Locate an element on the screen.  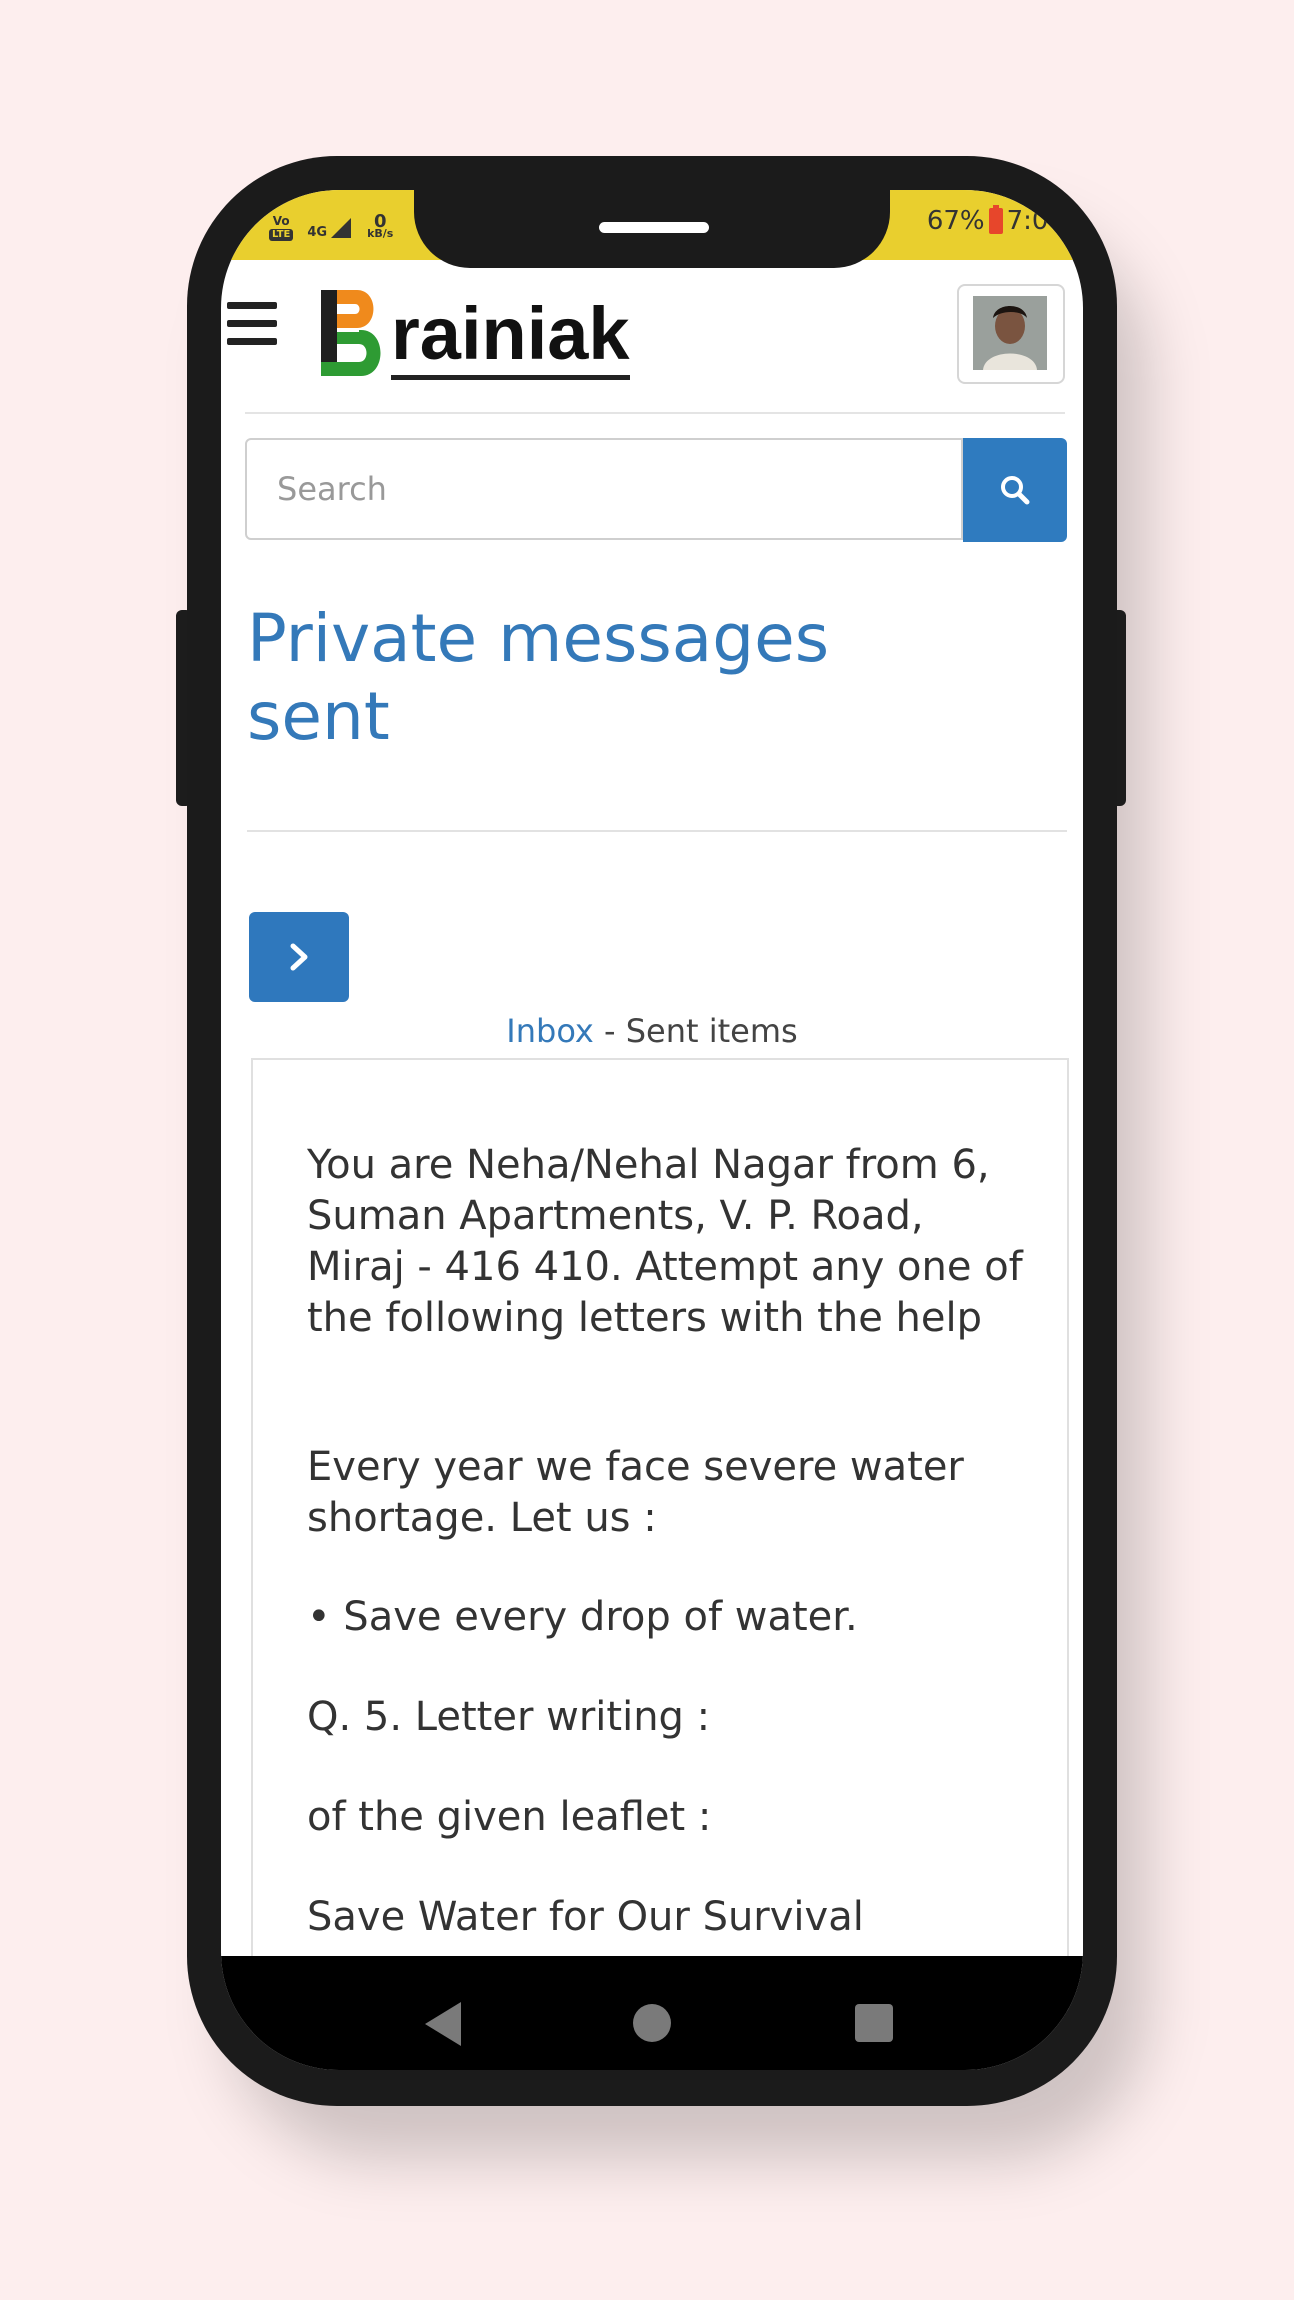
site-logo: rainiak is located at coordinates (473, 330).